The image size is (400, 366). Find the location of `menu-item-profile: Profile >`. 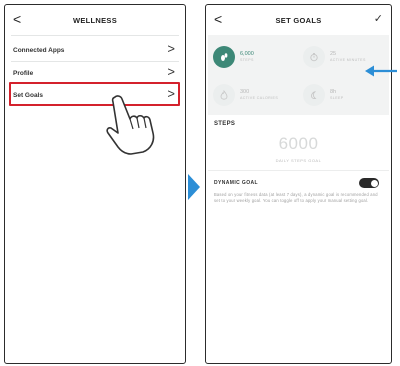

menu-item-profile: Profile > is located at coordinates (95, 73).